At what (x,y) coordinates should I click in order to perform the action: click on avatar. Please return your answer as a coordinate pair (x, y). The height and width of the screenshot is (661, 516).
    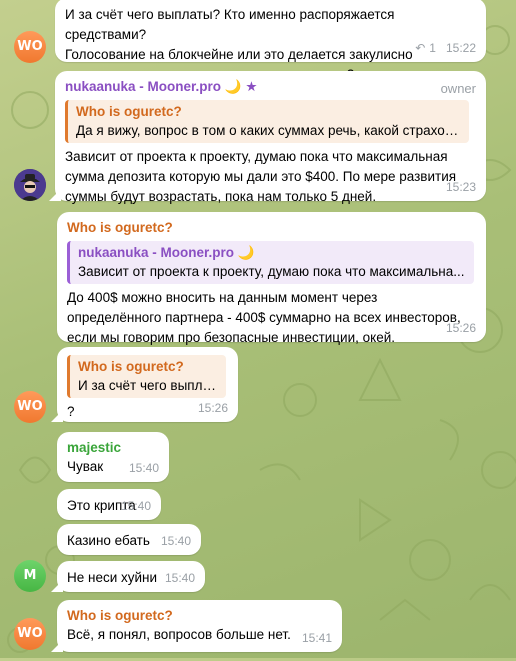
    Looking at the image, I should click on (30, 185).